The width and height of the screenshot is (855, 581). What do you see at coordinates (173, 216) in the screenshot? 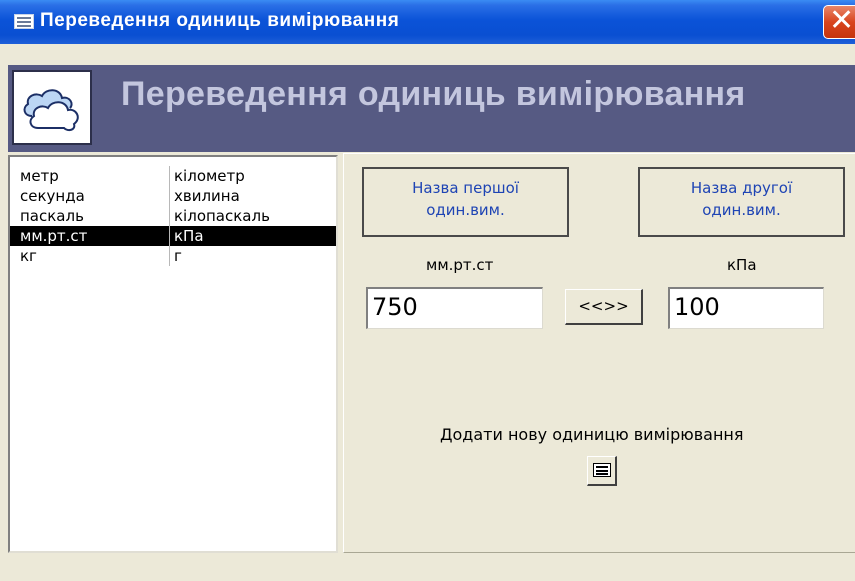
I see `list-item: паскаль кілопаскаль` at bounding box center [173, 216].